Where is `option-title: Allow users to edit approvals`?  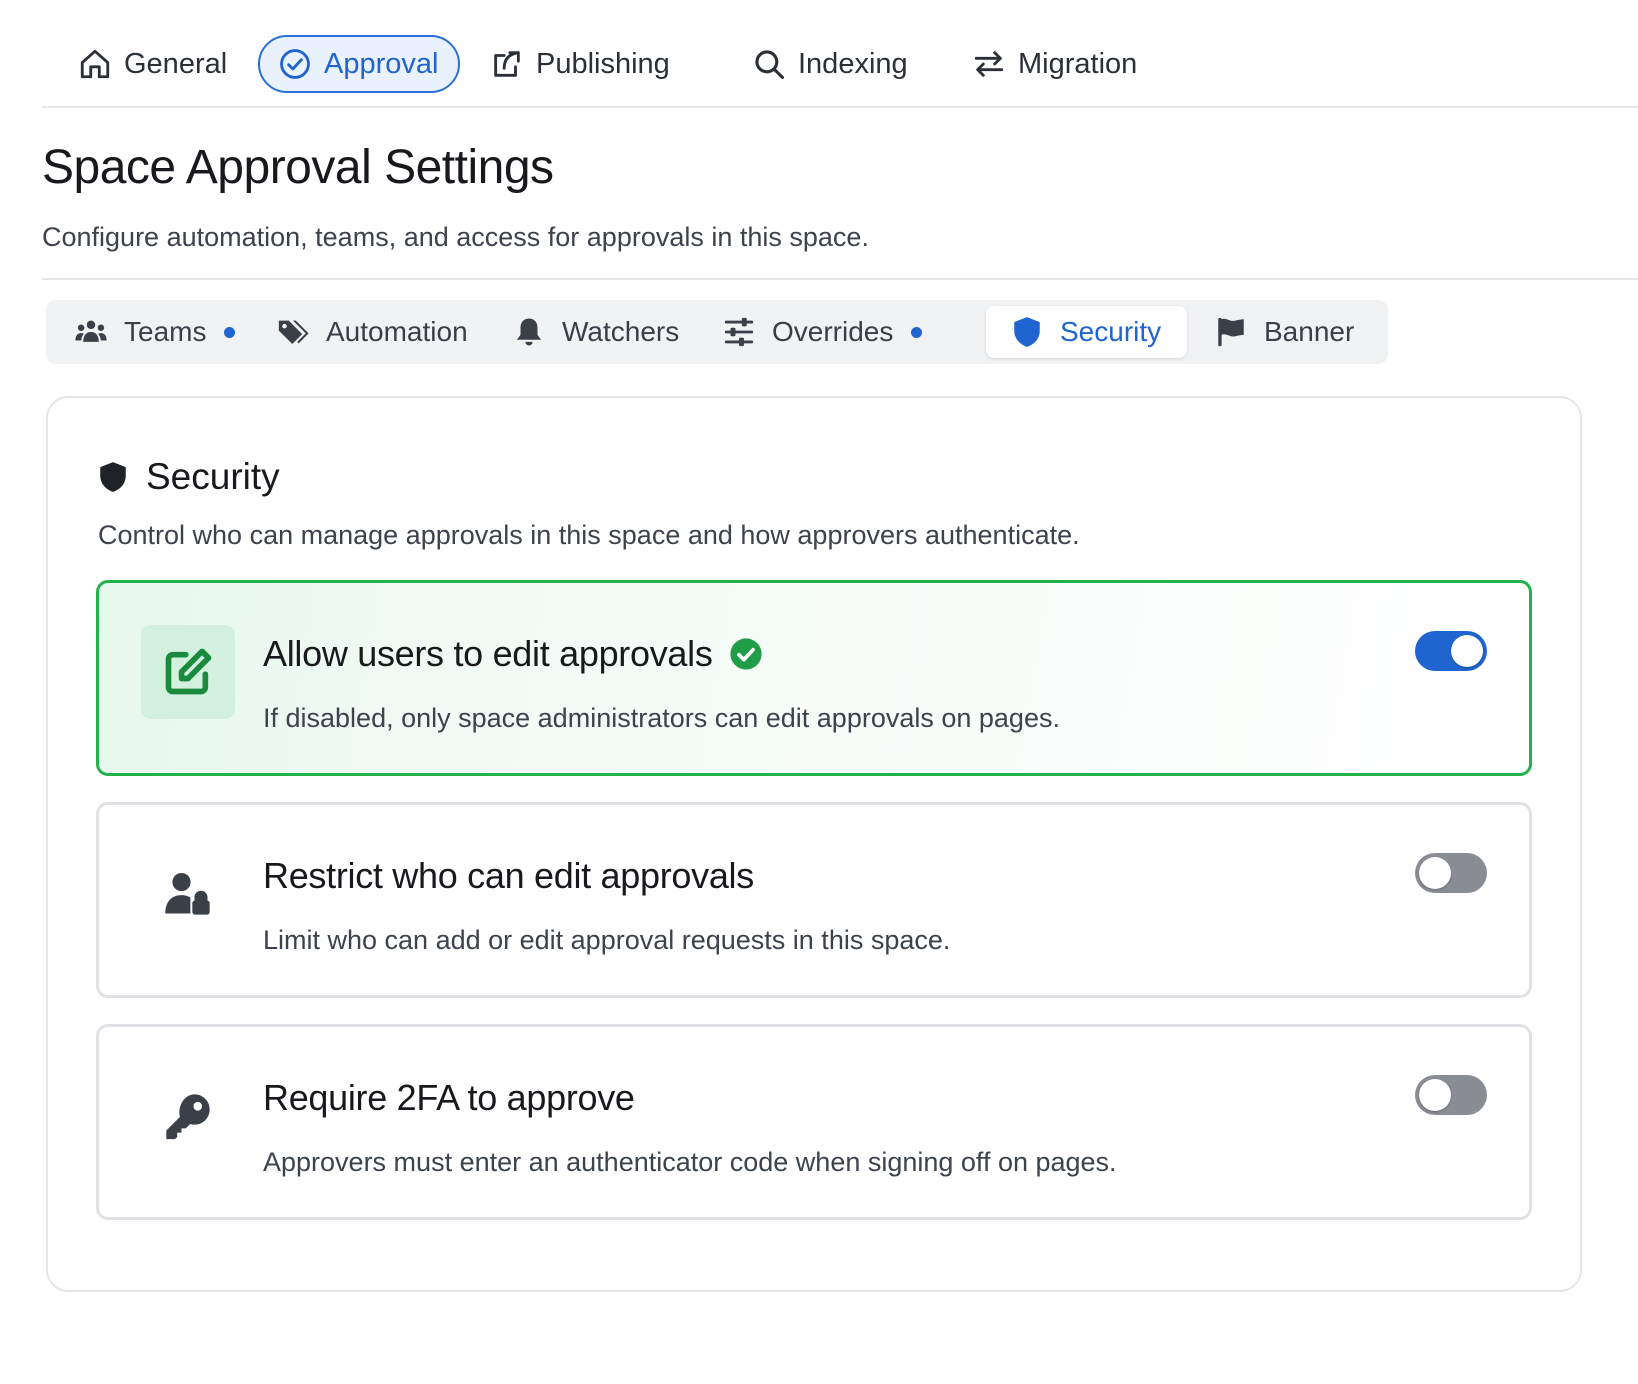
option-title: Allow users to edit approvals is located at coordinates (513, 654).